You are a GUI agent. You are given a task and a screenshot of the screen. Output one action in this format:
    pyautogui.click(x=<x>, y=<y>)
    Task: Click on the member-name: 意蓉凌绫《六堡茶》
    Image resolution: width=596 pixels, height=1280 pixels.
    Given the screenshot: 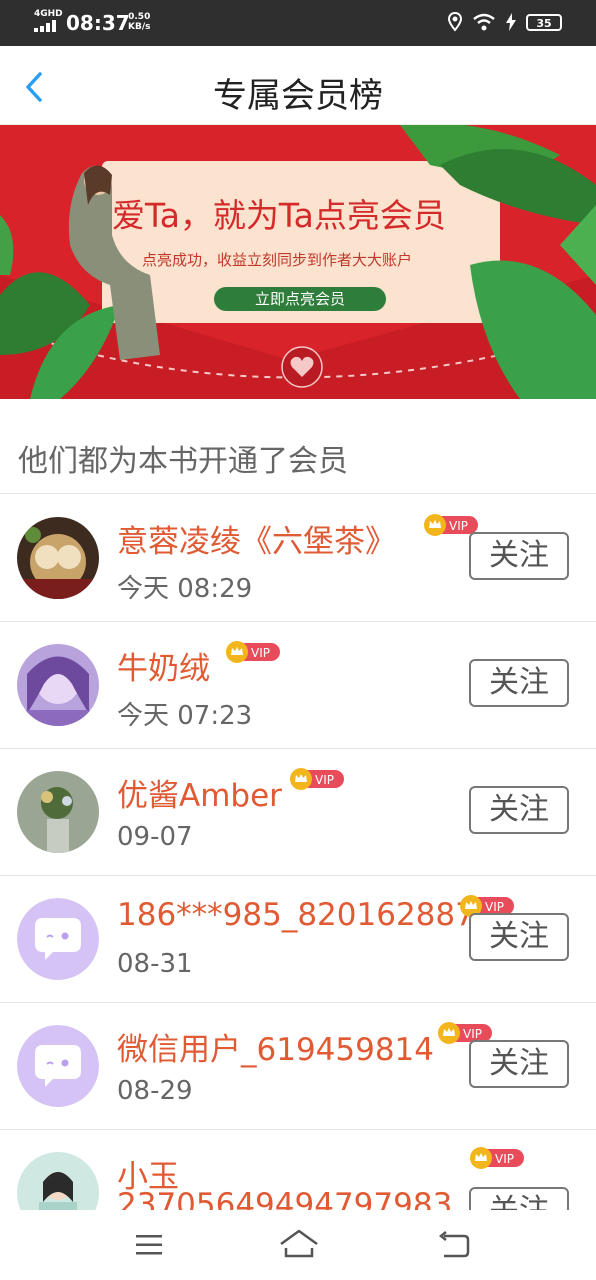 What is the action you would take?
    pyautogui.click(x=256, y=542)
    